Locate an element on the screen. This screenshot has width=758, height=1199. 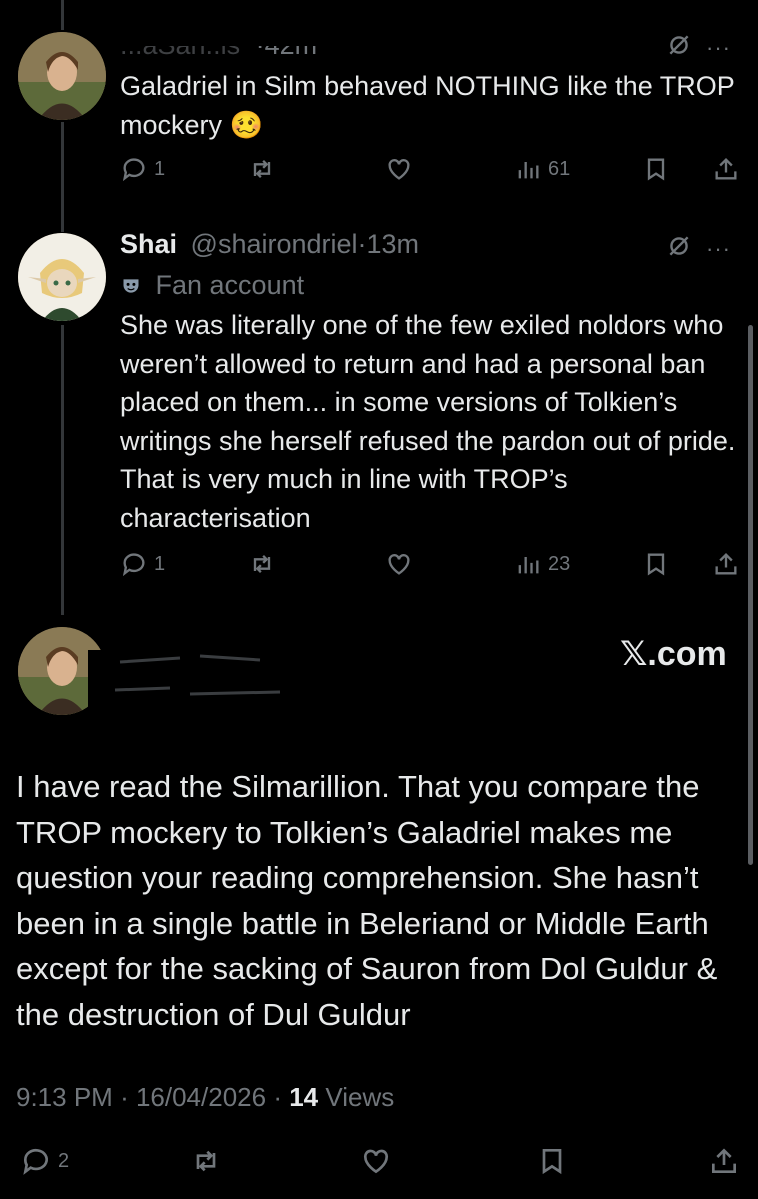
views-count: 14 is located at coordinates (304, 1097).